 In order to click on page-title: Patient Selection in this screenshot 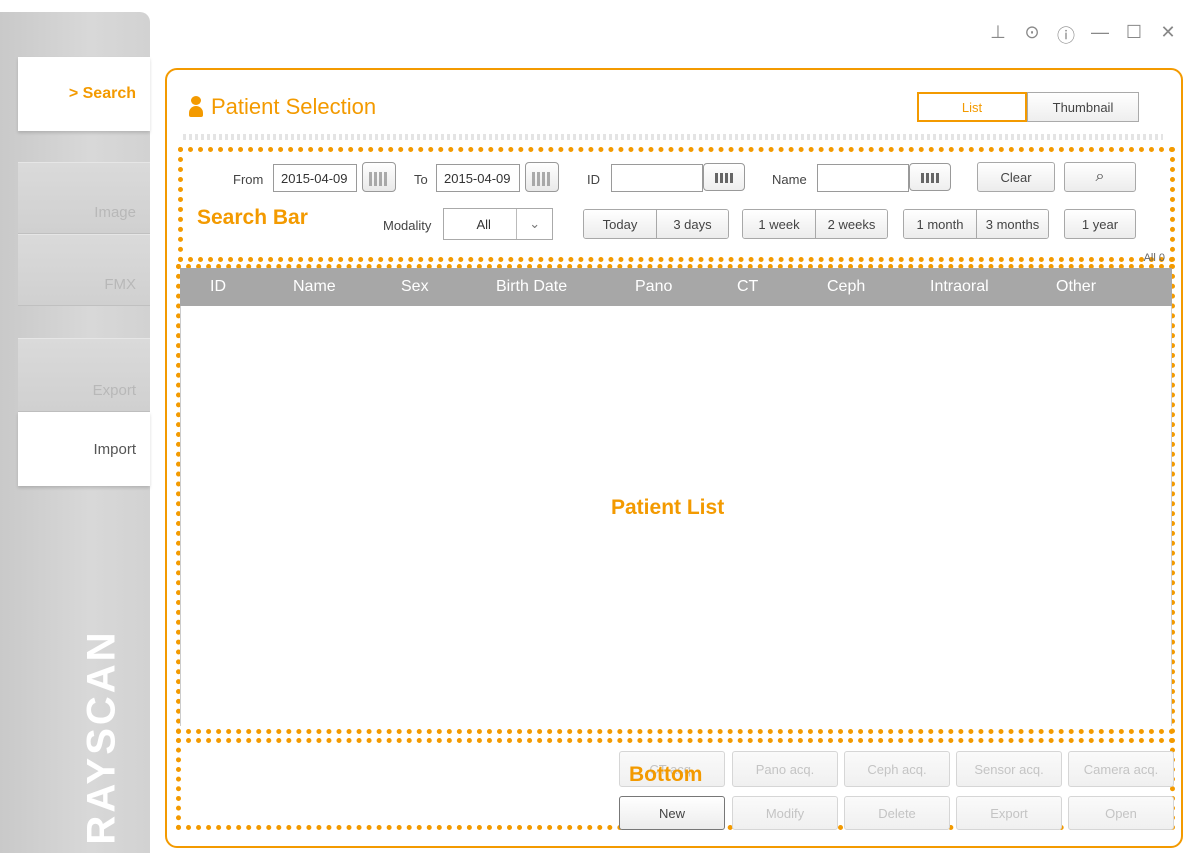, I will do `click(282, 107)`.